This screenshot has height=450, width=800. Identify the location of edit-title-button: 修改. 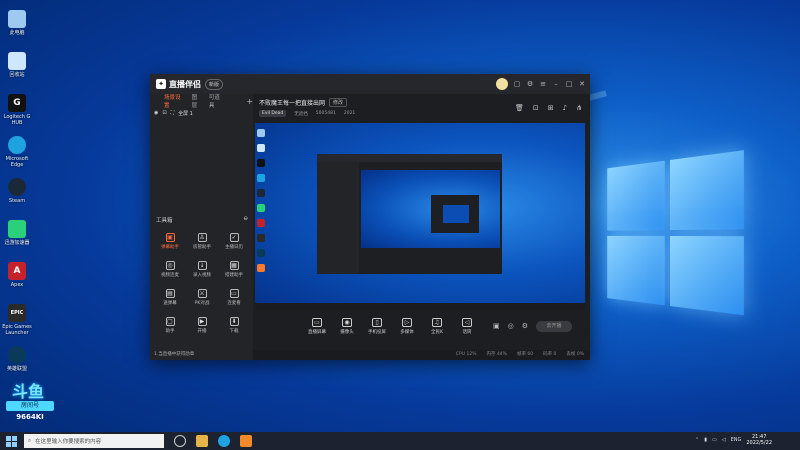
(338, 102).